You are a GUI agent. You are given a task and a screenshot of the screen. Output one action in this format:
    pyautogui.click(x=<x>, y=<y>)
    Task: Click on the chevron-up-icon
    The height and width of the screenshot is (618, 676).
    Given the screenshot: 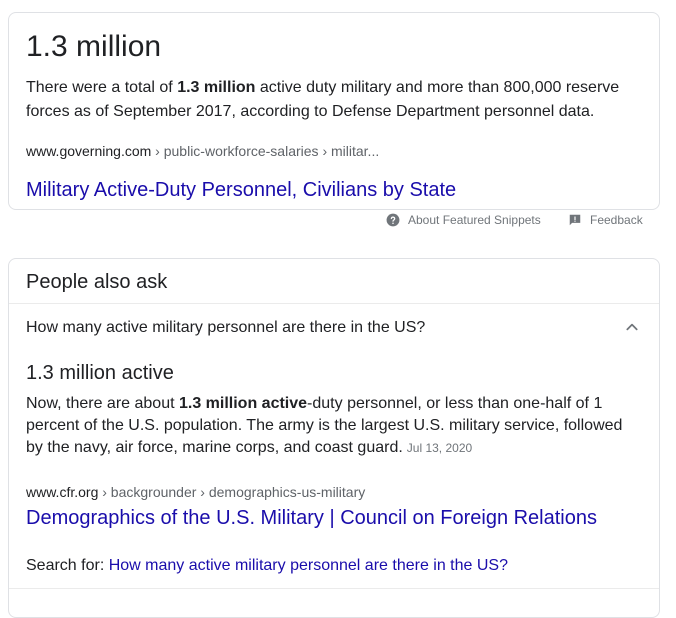 What is the action you would take?
    pyautogui.click(x=632, y=327)
    